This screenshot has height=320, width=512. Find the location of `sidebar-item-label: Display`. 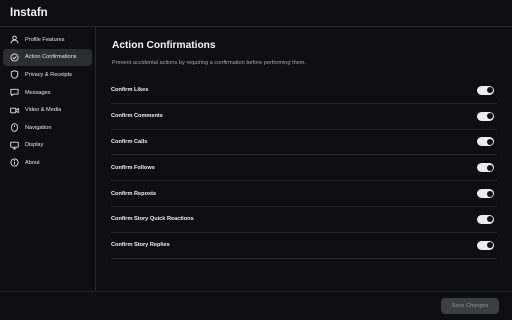

sidebar-item-label: Display is located at coordinates (34, 145).